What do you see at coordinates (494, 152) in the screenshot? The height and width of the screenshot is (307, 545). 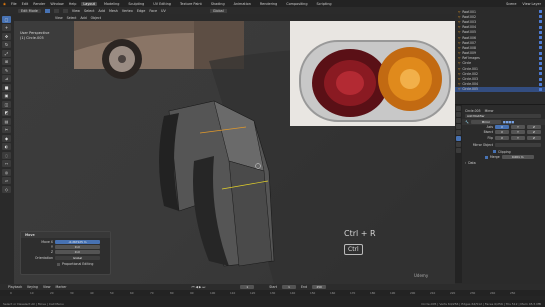 I see `clipping-checkbox` at bounding box center [494, 152].